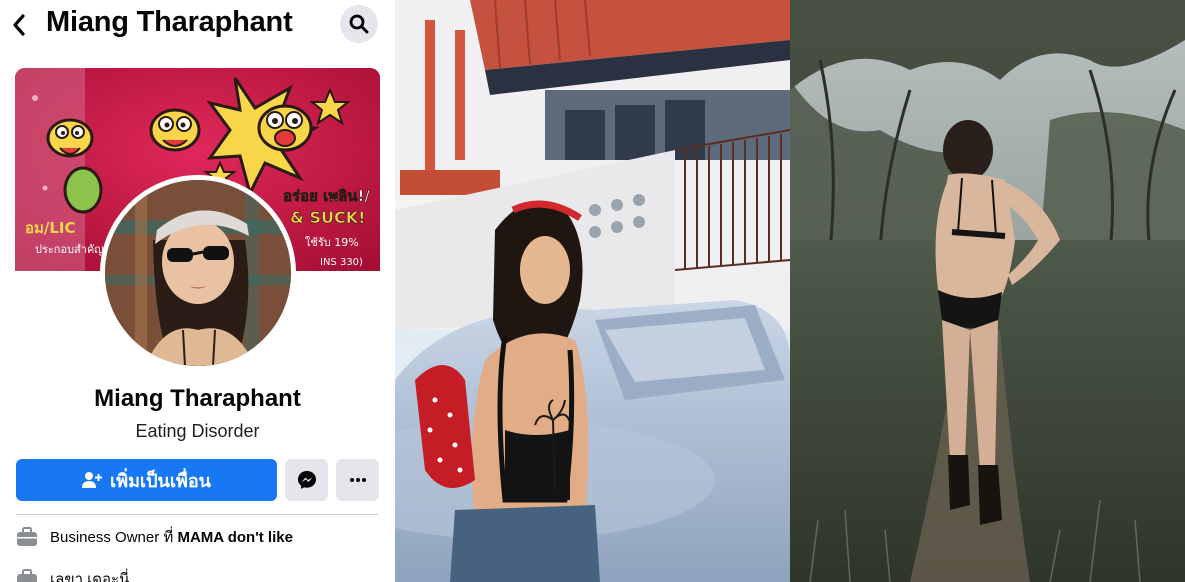 The height and width of the screenshot is (582, 1185). I want to click on add-friend-button: เพิ่มเป็นเพื่อน, so click(146, 480).